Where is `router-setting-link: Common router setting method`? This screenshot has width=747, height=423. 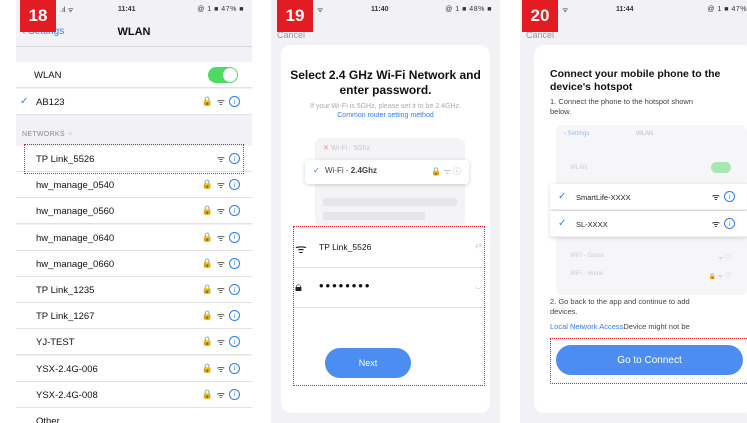
router-setting-link: Common router setting method is located at coordinates (385, 115).